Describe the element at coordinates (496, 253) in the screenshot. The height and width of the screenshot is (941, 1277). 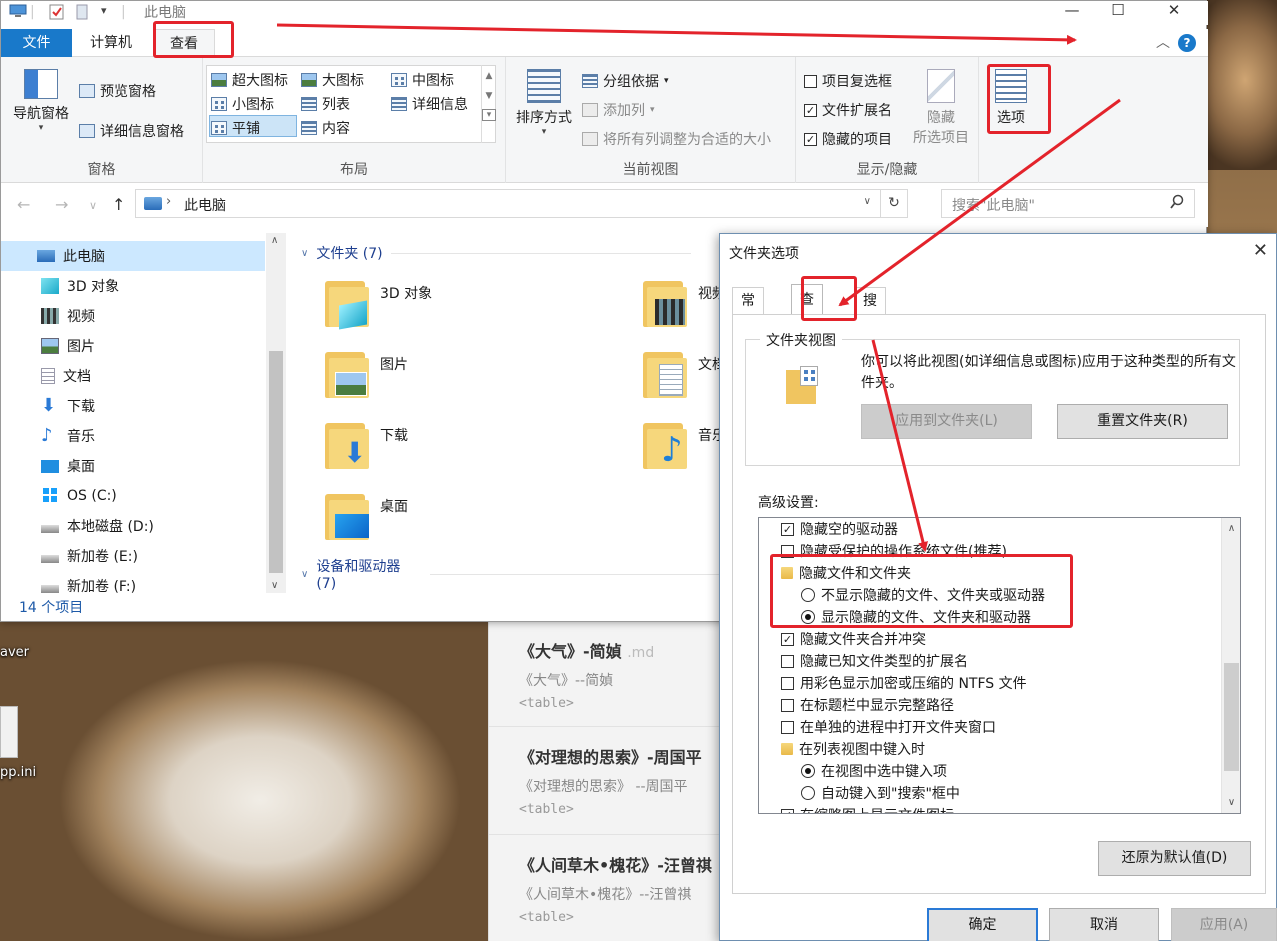
I see `section-folders: ∨ 文件夹 (7)` at that location.